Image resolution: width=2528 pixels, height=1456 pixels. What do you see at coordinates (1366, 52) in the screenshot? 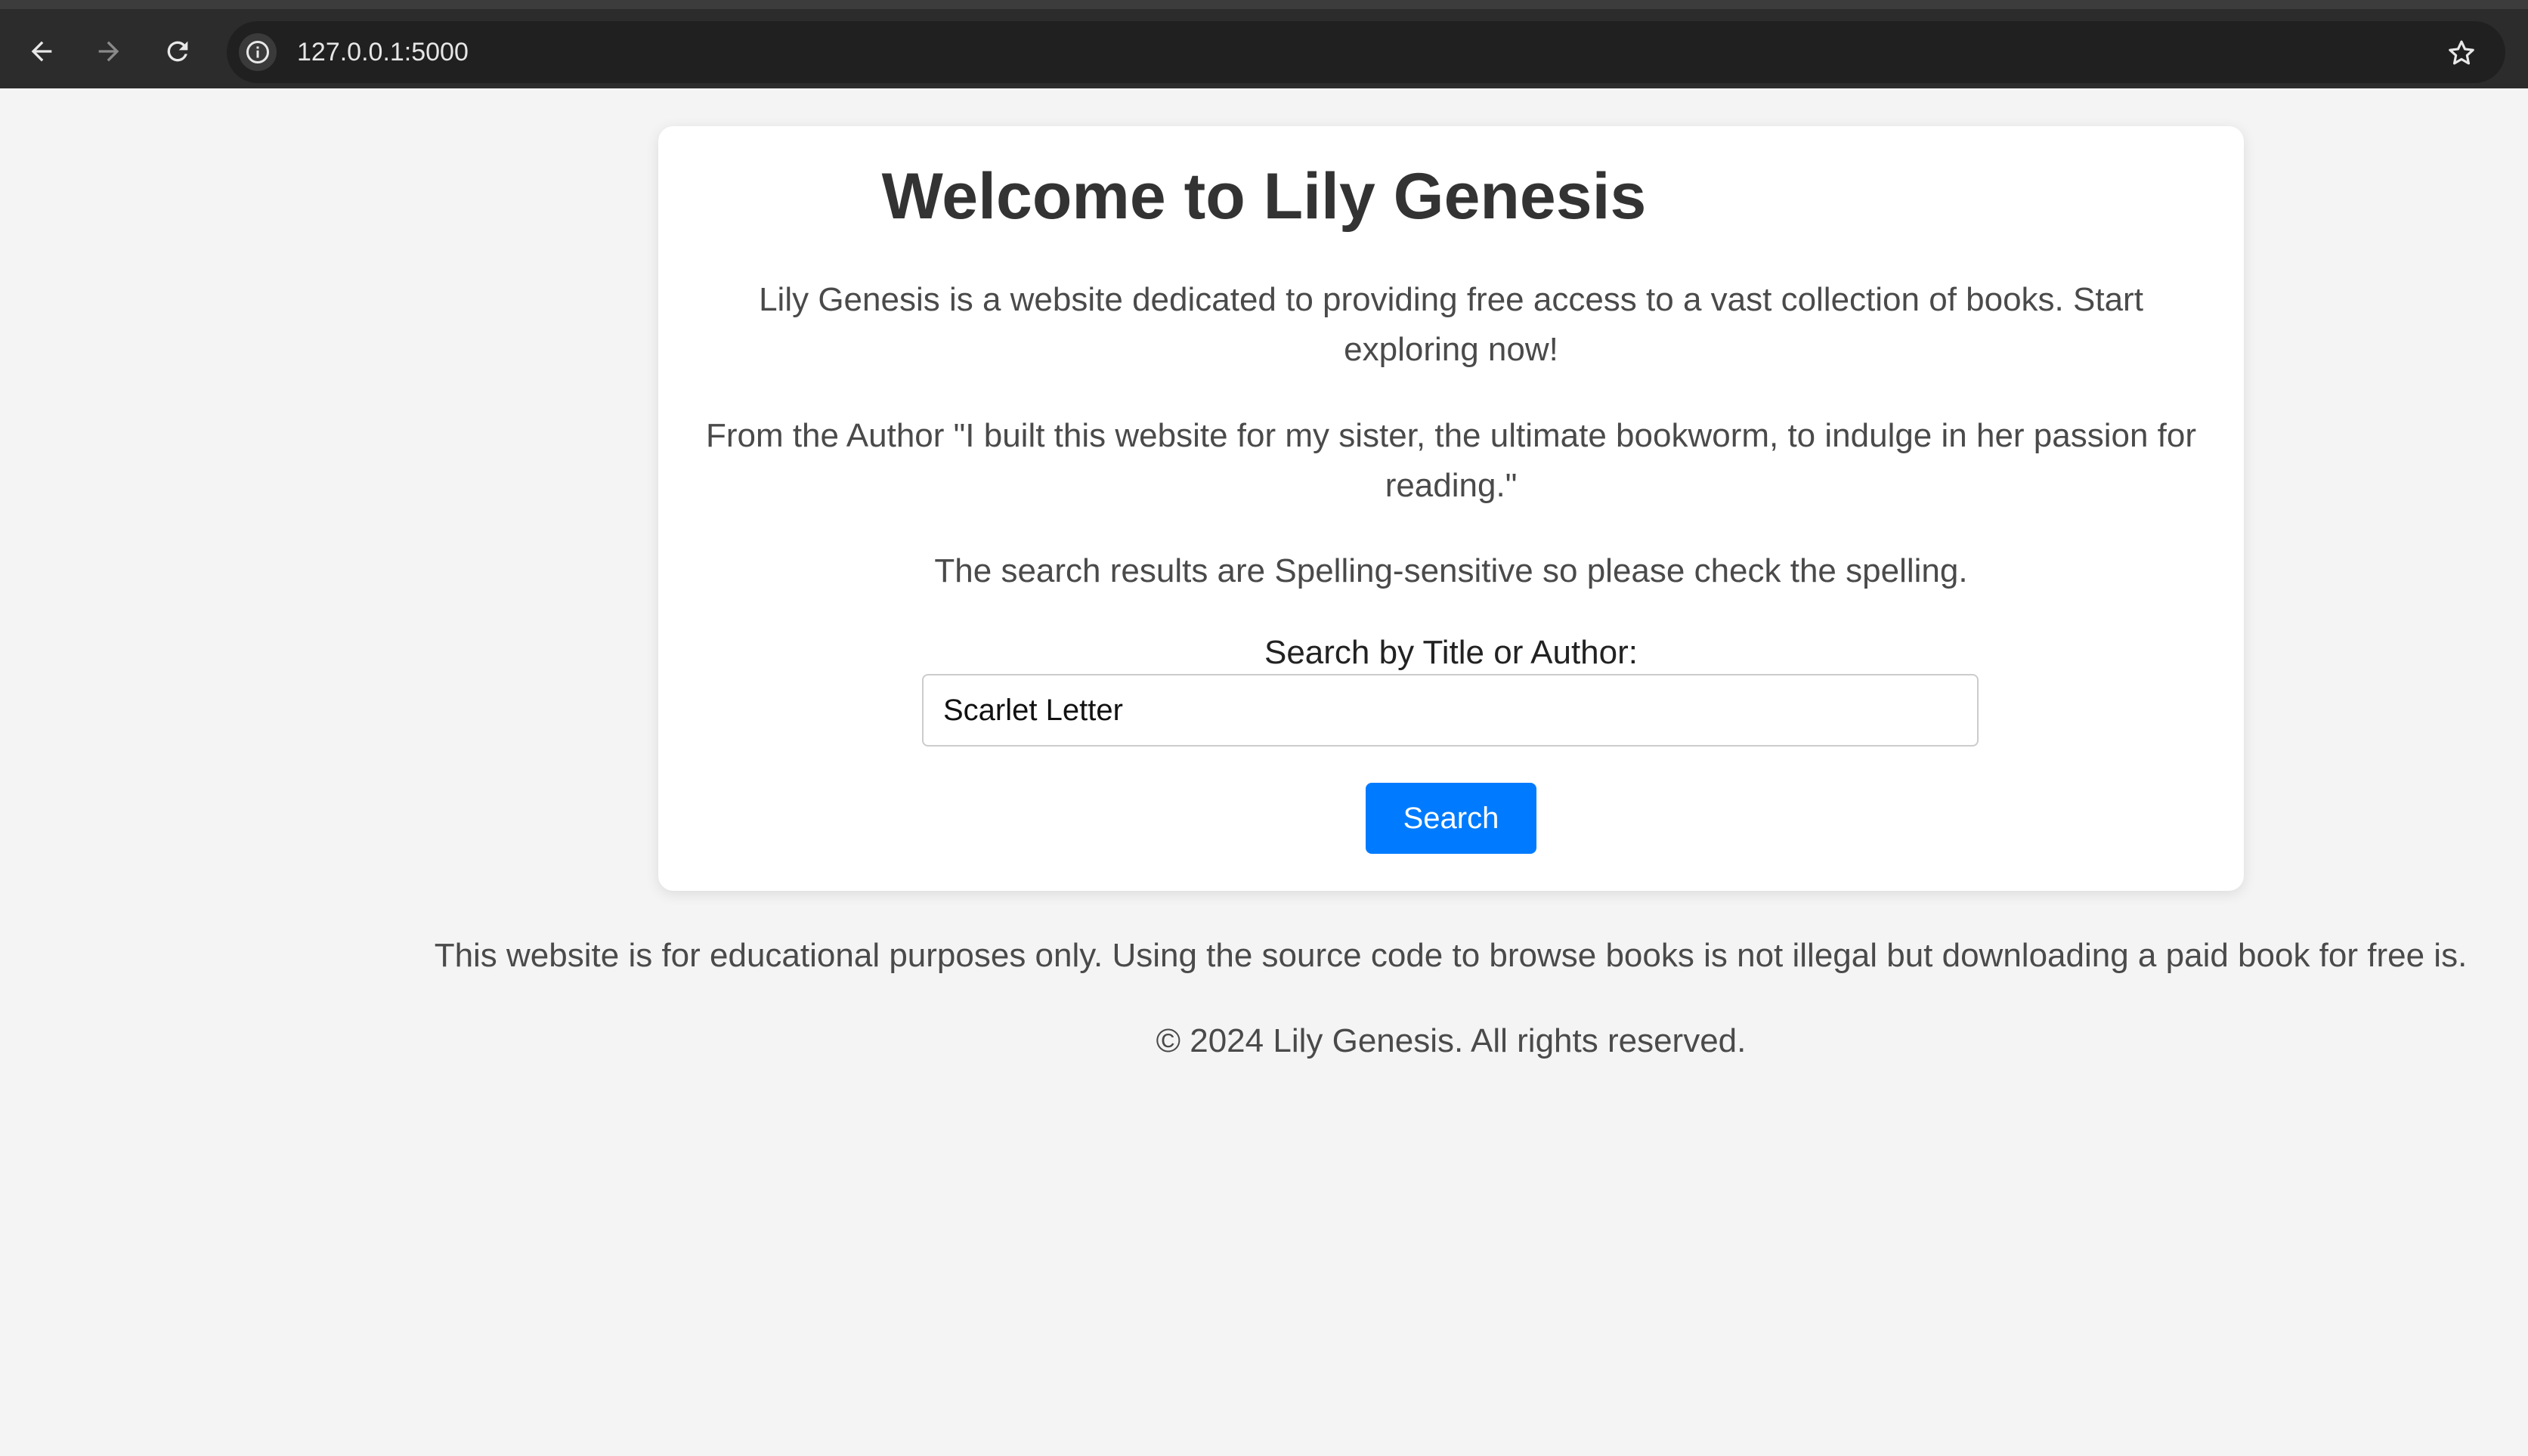
I see `address-bar: 127.0.0.1:5000` at bounding box center [1366, 52].